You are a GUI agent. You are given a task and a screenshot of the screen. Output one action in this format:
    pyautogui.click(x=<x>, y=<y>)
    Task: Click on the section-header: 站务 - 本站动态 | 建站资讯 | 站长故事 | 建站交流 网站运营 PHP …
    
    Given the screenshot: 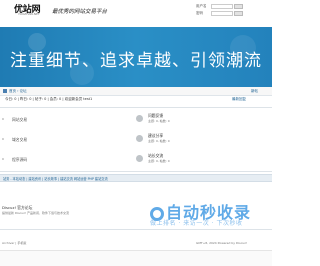 What is the action you would take?
    pyautogui.click(x=136, y=178)
    